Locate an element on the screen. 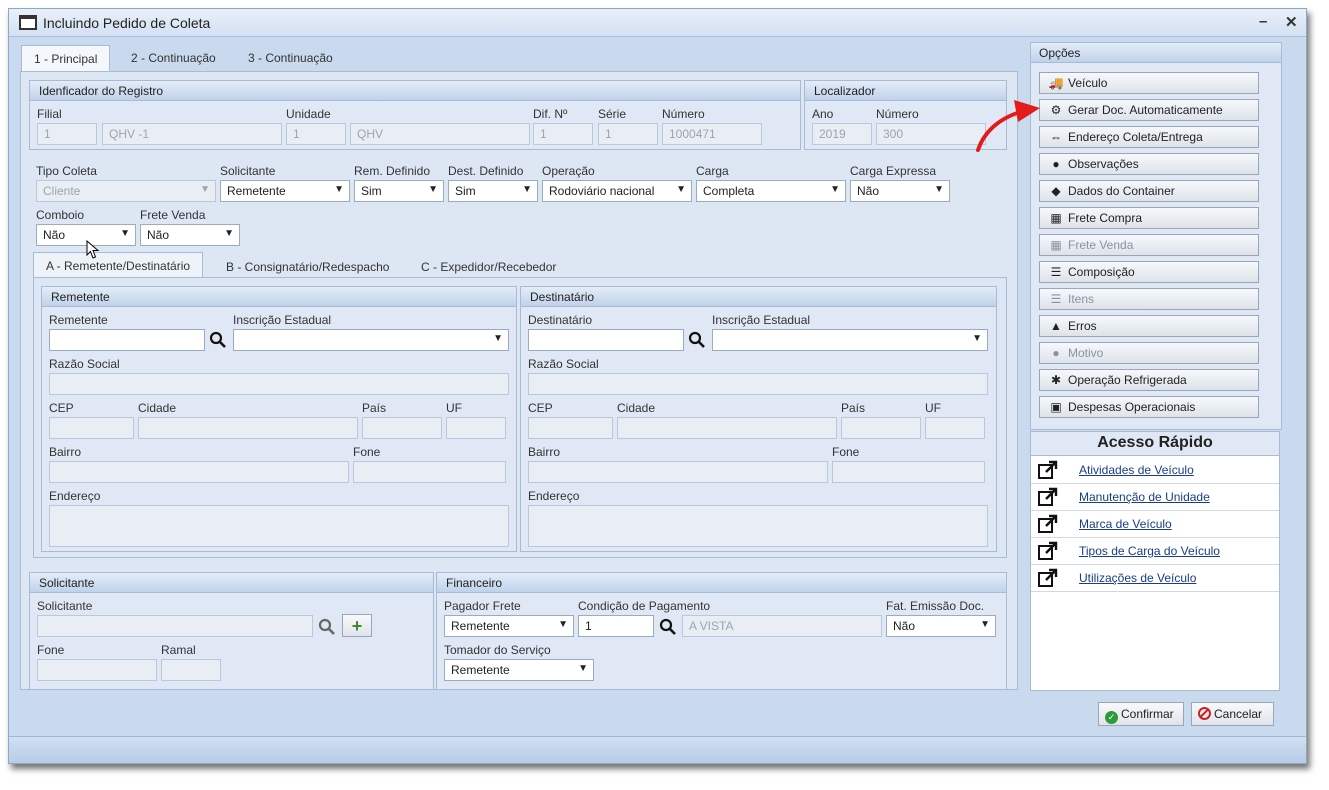 This screenshot has width=1329, height=790. acesso-rapido-link: Manutenção de Unidade is located at coordinates (1144, 497).